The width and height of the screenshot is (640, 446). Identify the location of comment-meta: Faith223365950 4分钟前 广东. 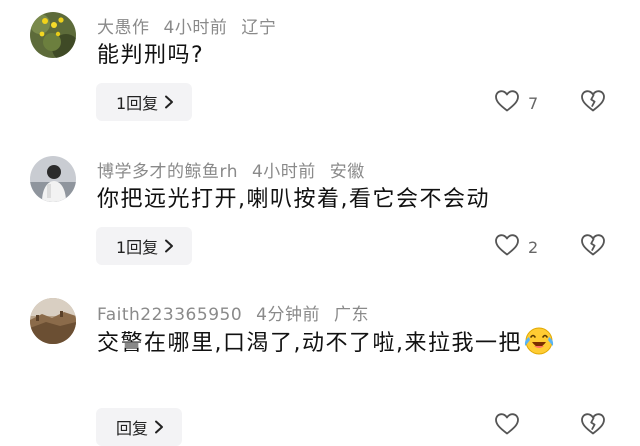
(240, 312).